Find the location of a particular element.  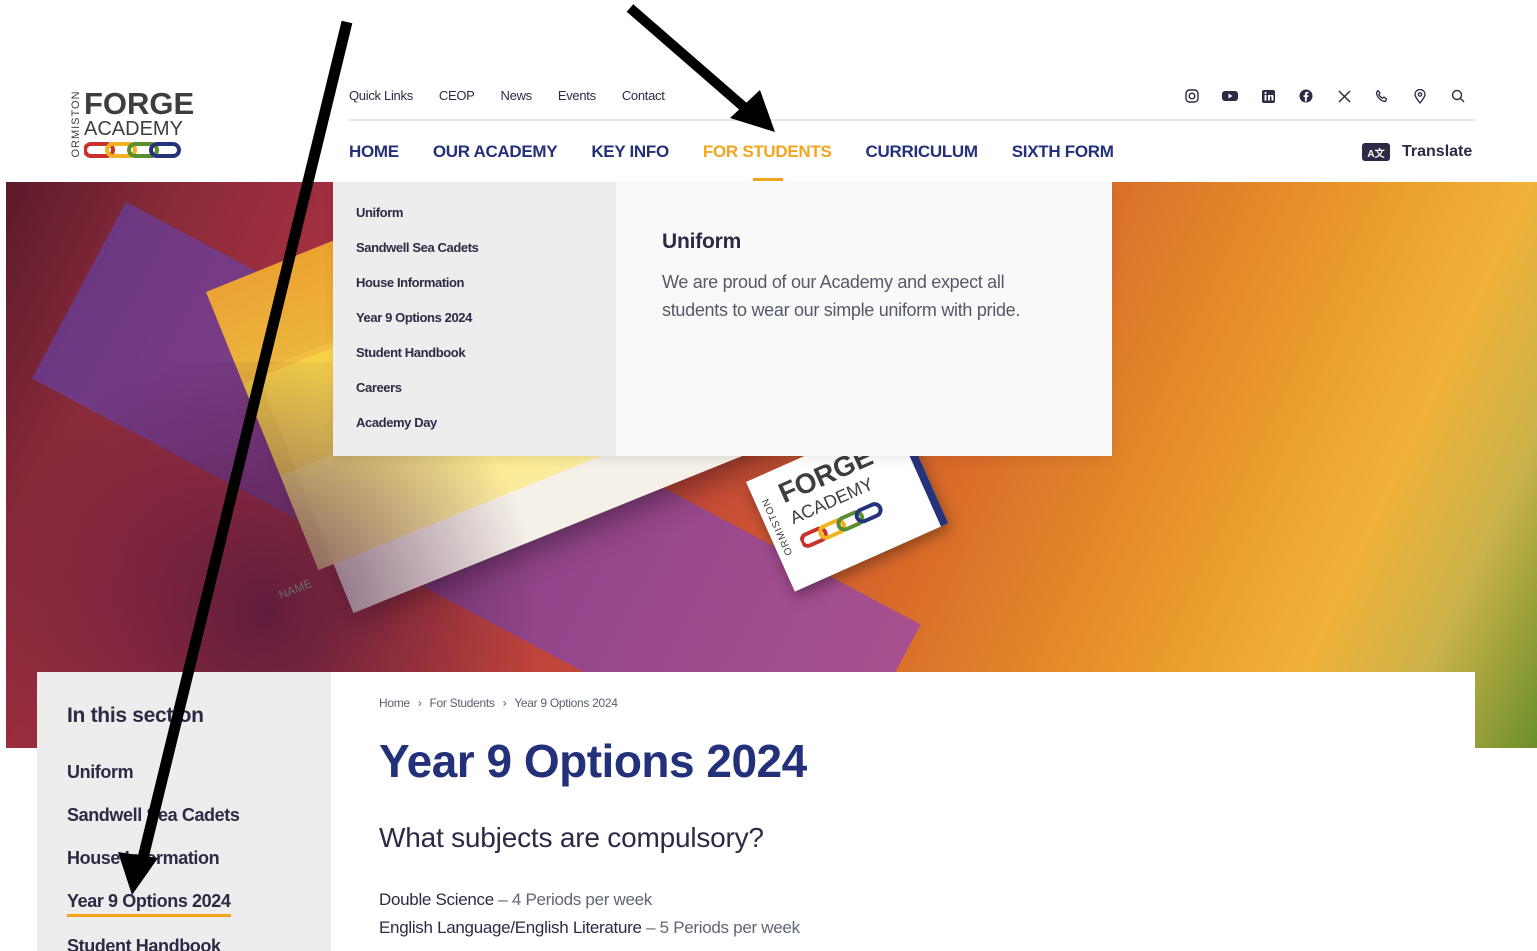

sidebar-item-uniform: Uniform is located at coordinates (100, 772).